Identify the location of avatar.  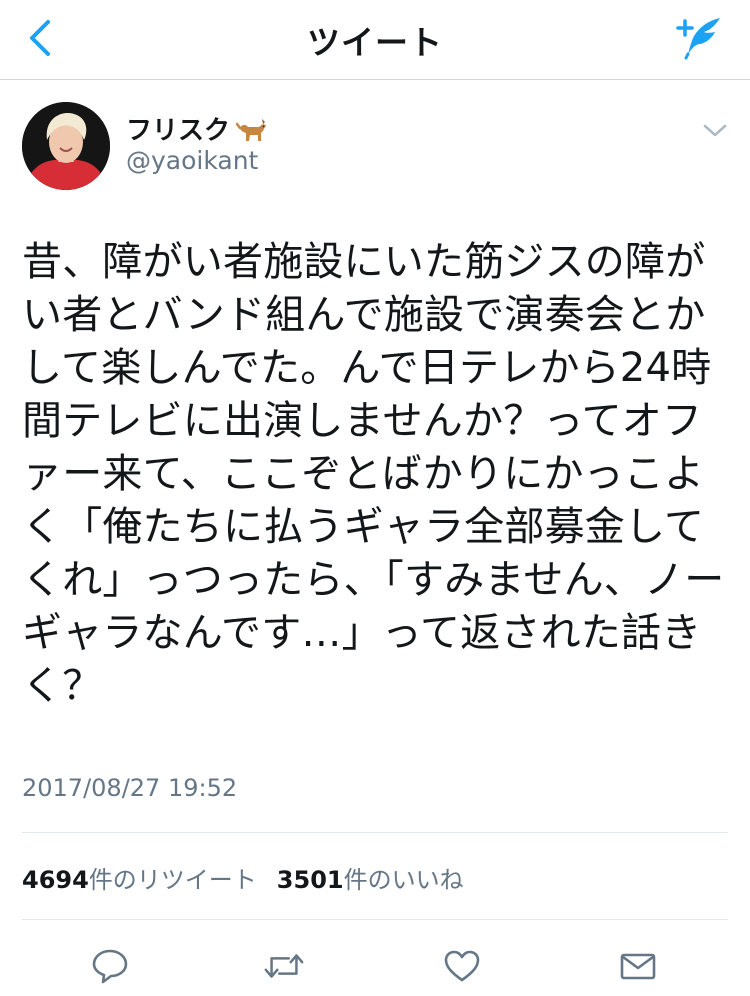
(66, 146).